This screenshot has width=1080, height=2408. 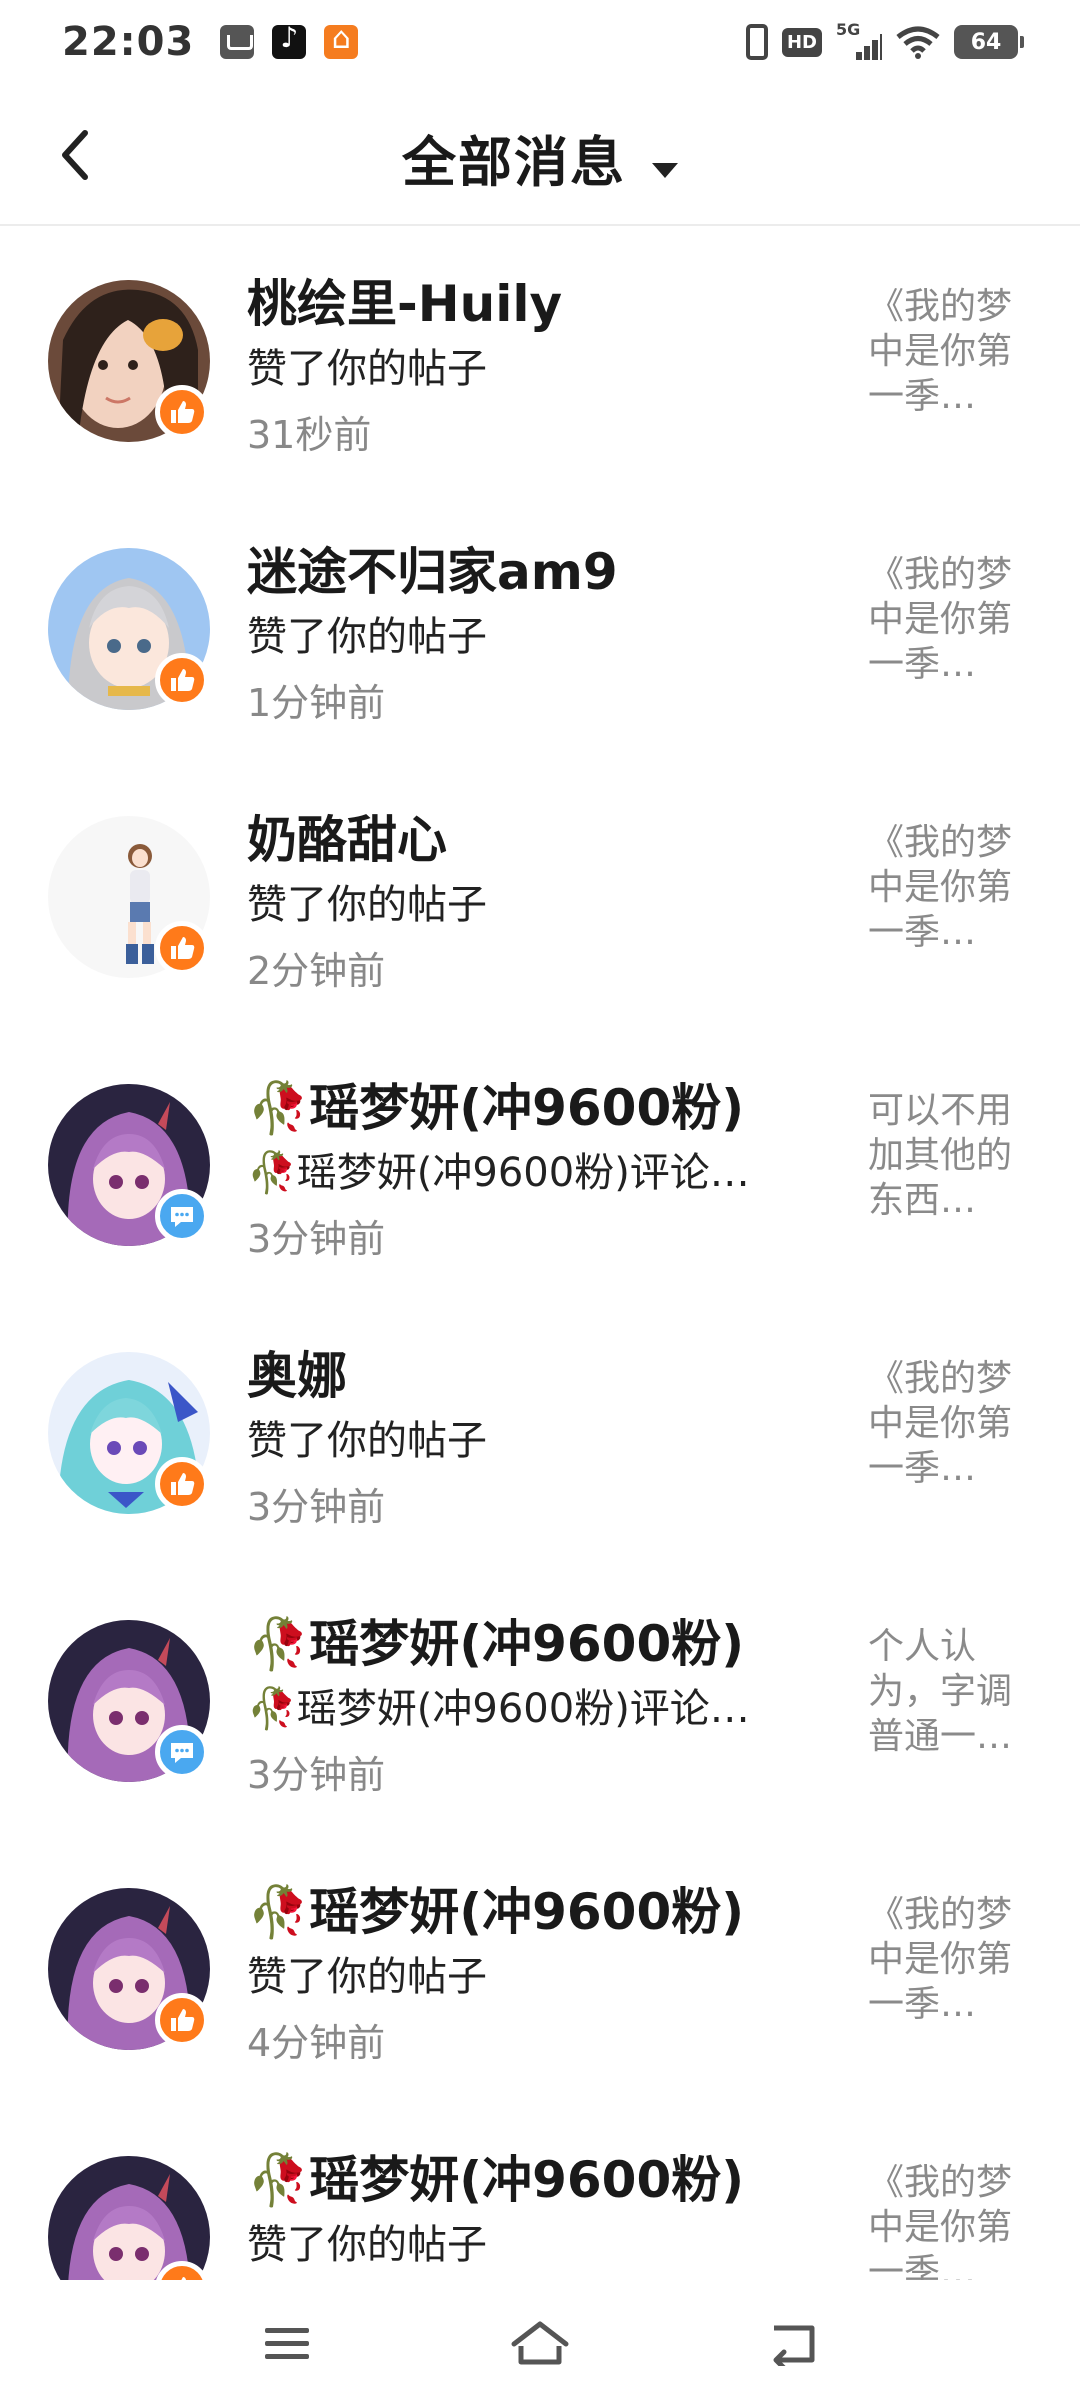 I want to click on hd-icon: HD, so click(x=801, y=42).